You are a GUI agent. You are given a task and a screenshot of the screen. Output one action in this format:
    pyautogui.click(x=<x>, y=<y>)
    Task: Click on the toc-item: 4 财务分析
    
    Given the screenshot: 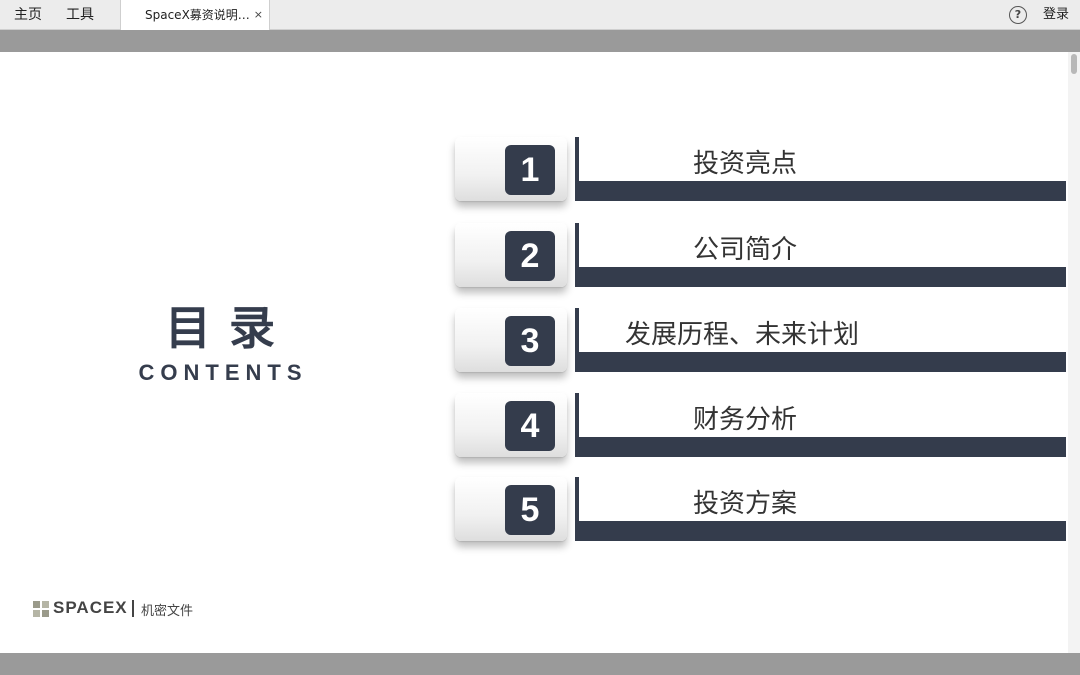 What is the action you would take?
    pyautogui.click(x=534, y=430)
    